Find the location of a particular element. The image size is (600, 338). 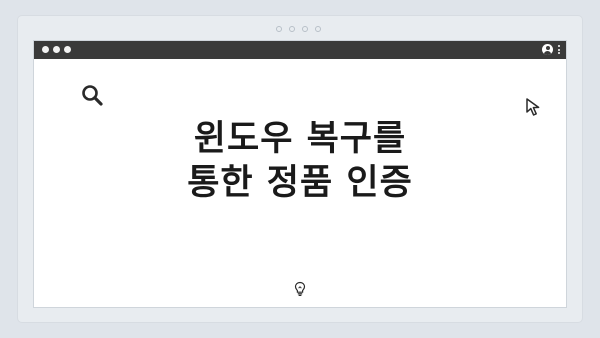

window-titlebar is located at coordinates (300, 50).